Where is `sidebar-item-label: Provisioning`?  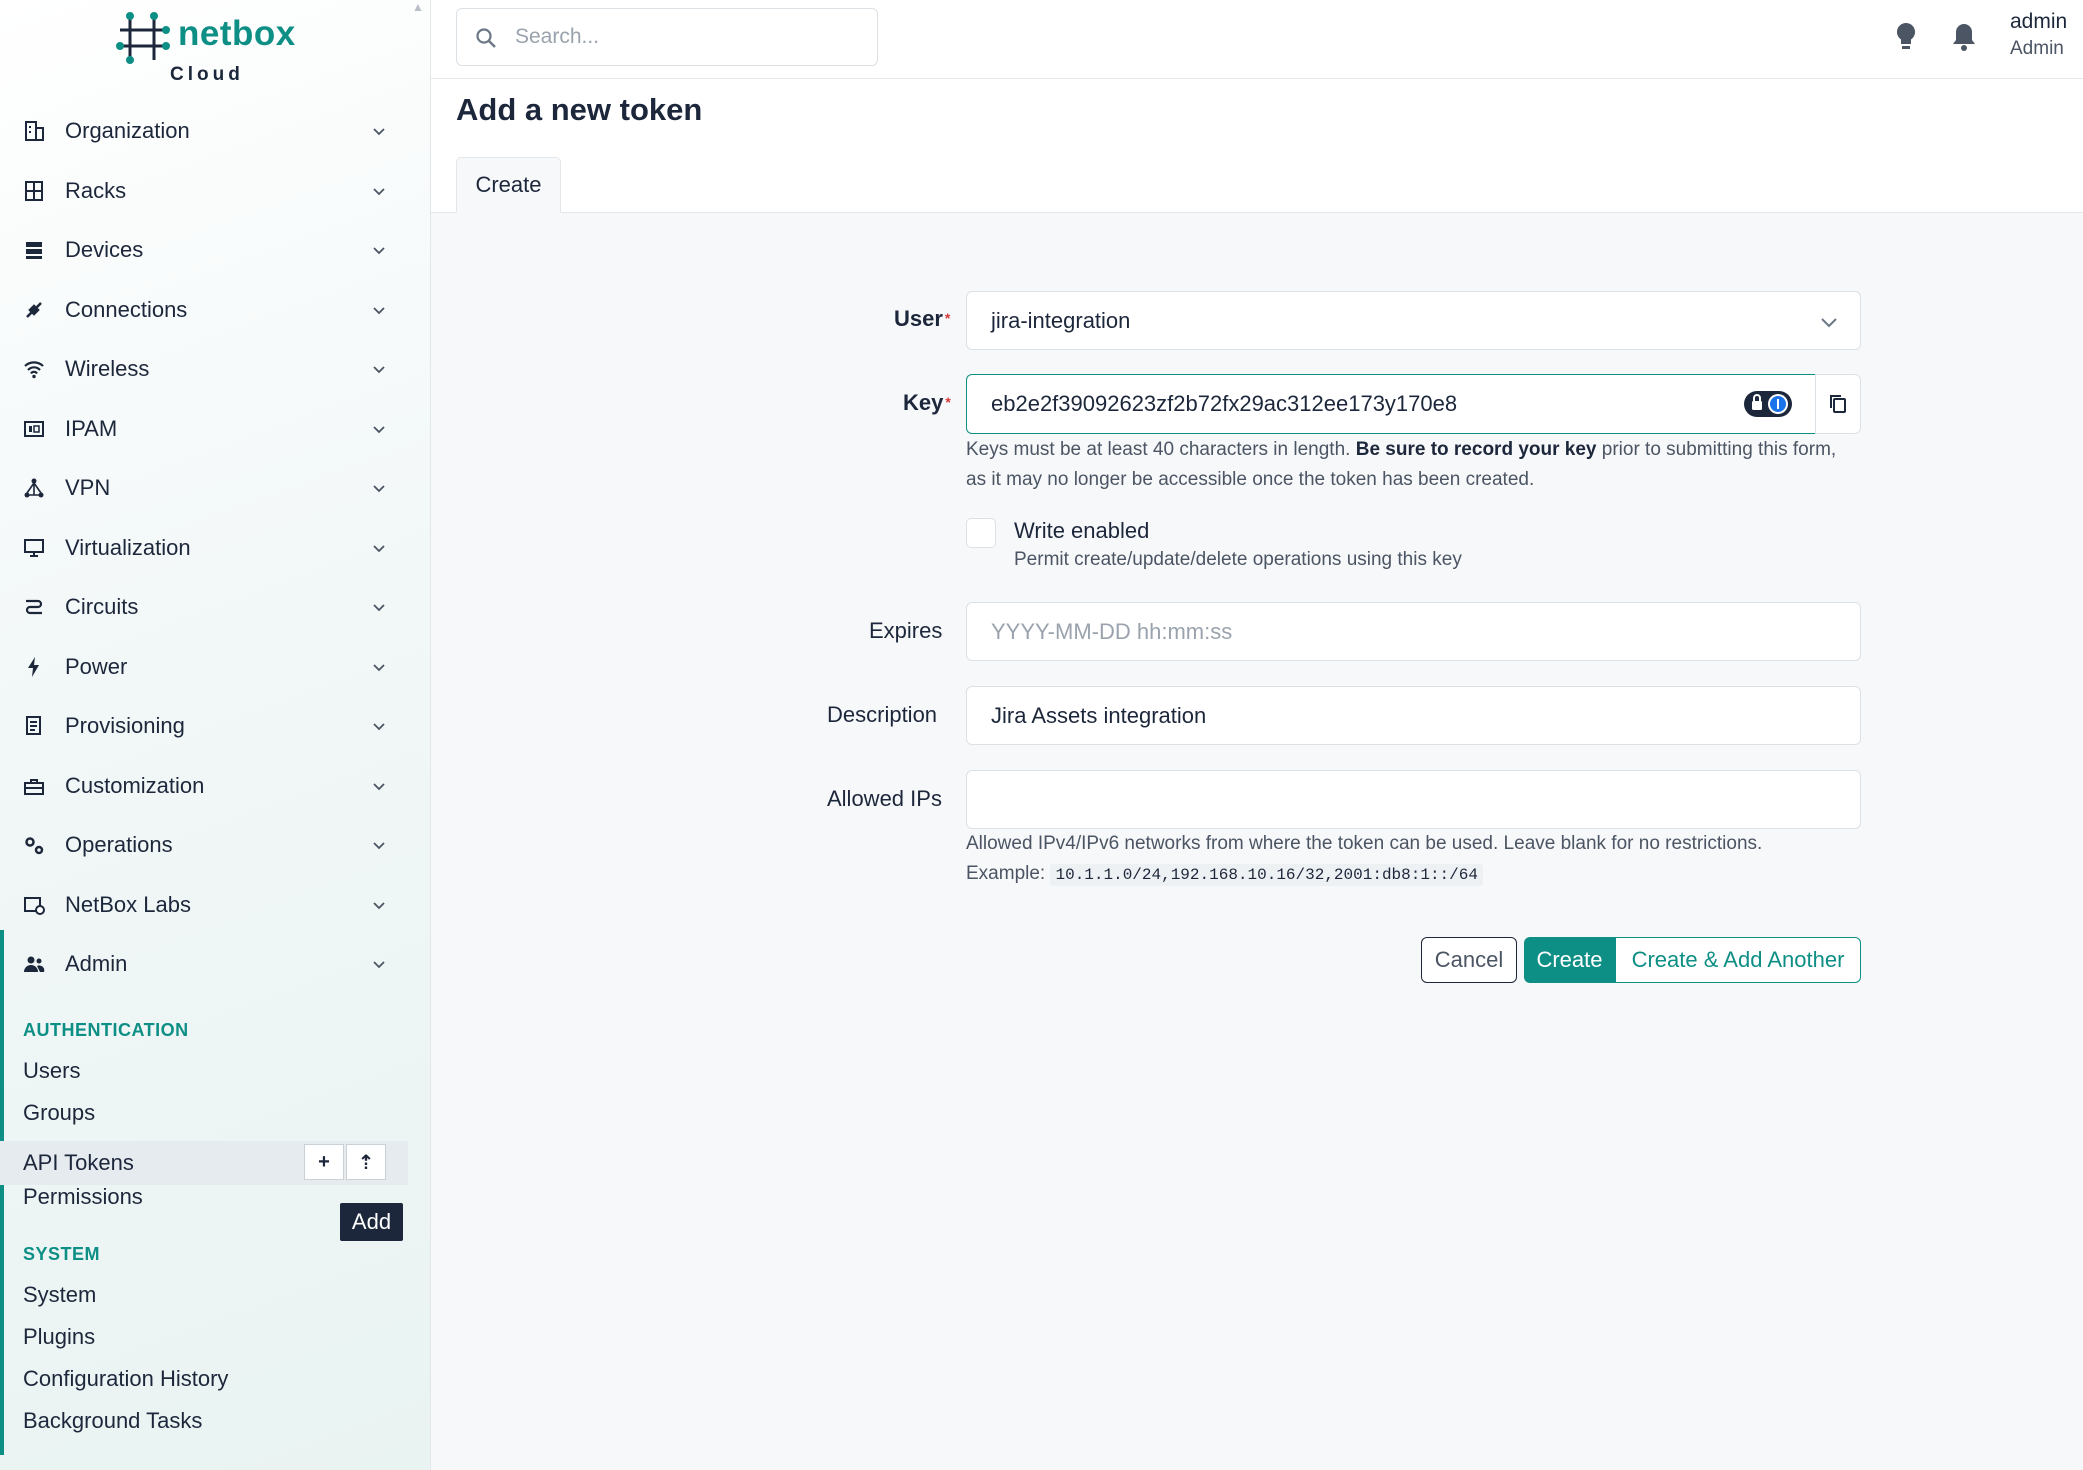 sidebar-item-label: Provisioning is located at coordinates (125, 725).